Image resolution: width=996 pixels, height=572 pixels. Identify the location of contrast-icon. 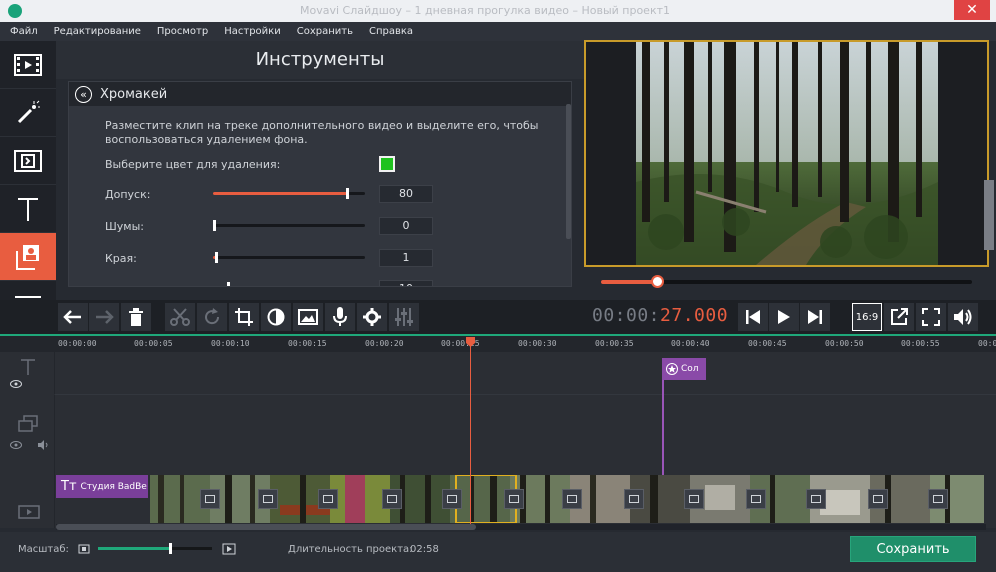
(276, 317).